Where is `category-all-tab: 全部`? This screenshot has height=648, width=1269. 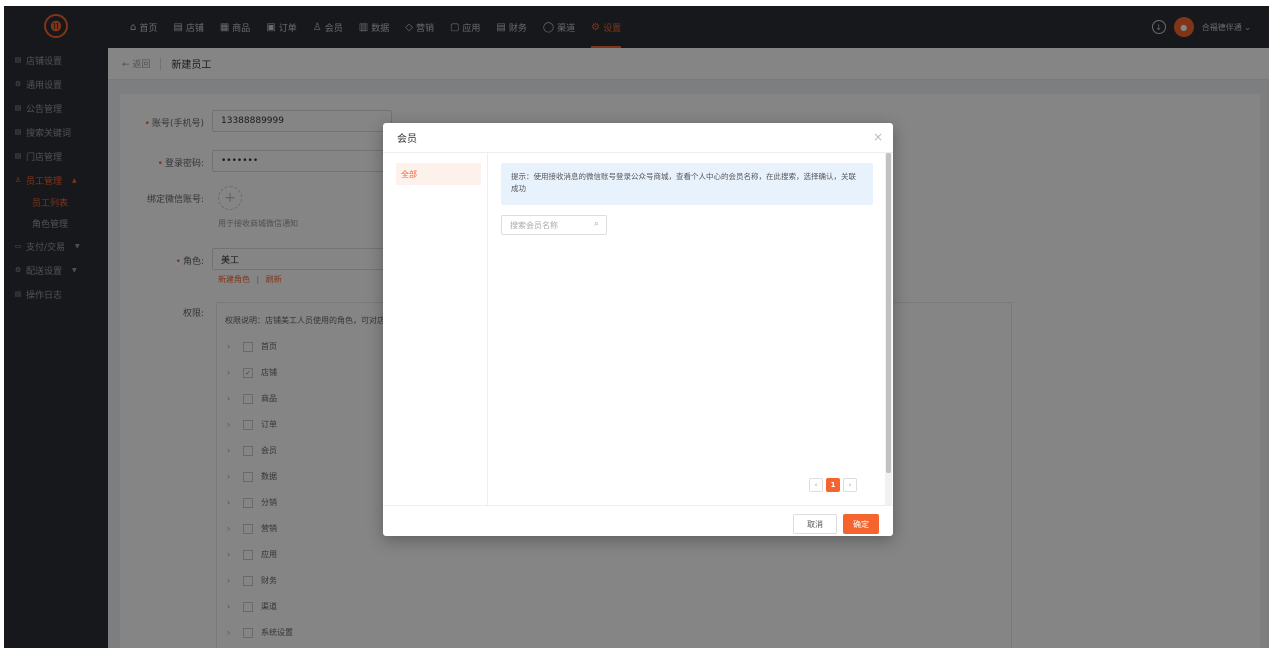
category-all-tab: 全部 is located at coordinates (438, 174).